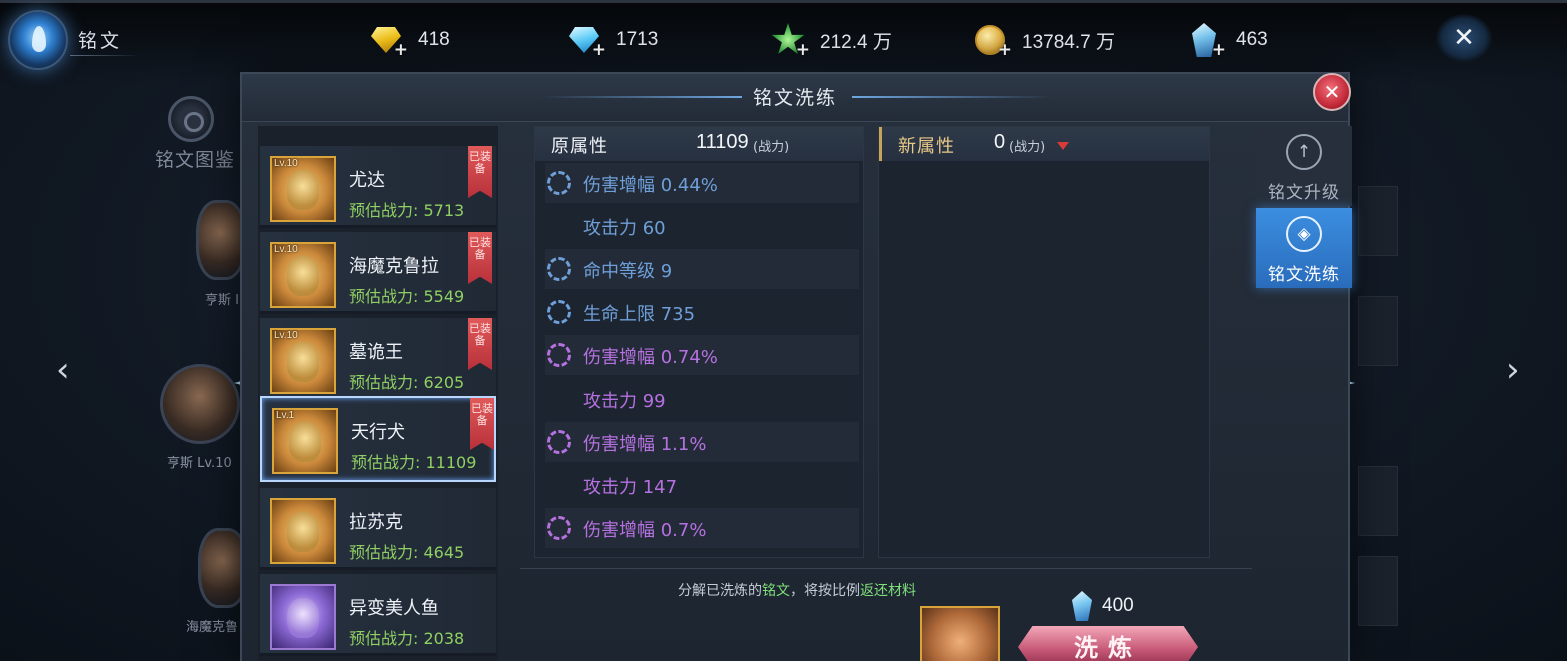 This screenshot has width=1567, height=661. What do you see at coordinates (992, 41) in the screenshot?
I see `gold-coin-icon: +` at bounding box center [992, 41].